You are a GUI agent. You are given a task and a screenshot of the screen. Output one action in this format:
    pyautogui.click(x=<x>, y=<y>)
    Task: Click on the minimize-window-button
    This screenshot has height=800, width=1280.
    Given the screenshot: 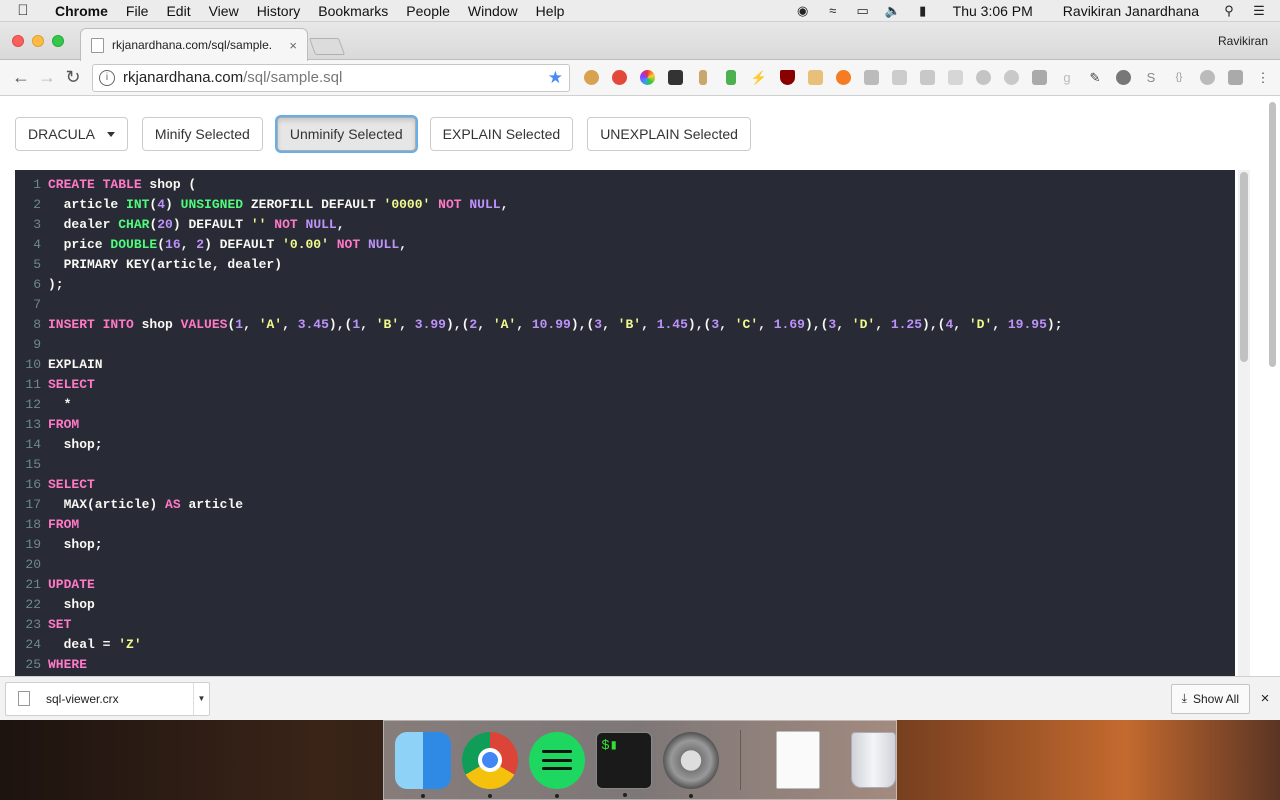 What is the action you would take?
    pyautogui.click(x=38, y=41)
    